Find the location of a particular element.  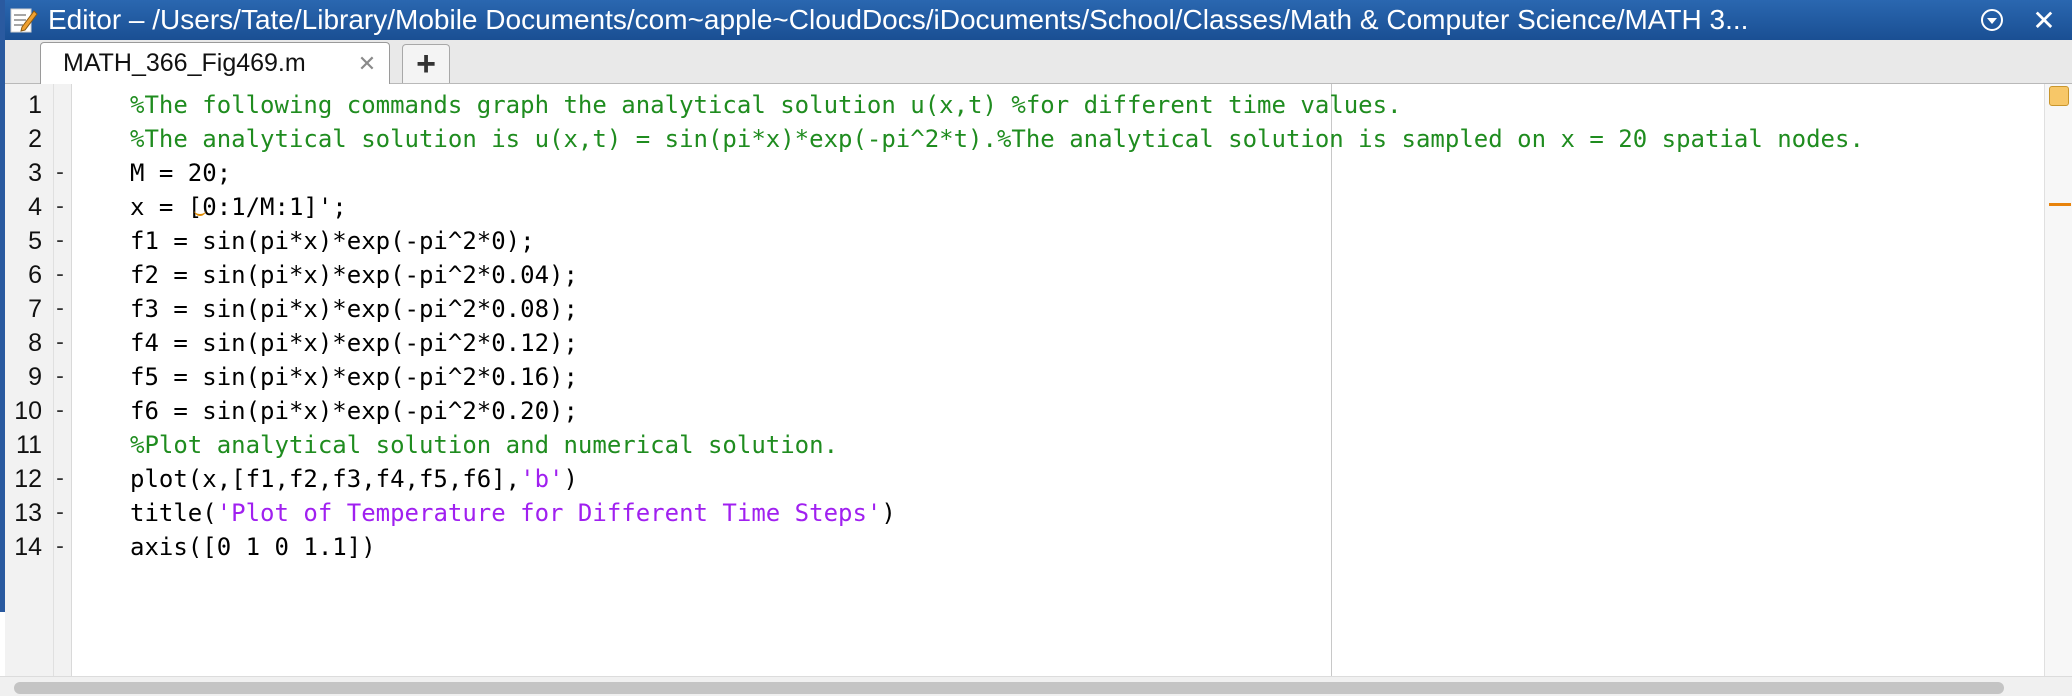

code-text: M = 20; is located at coordinates (180, 173).